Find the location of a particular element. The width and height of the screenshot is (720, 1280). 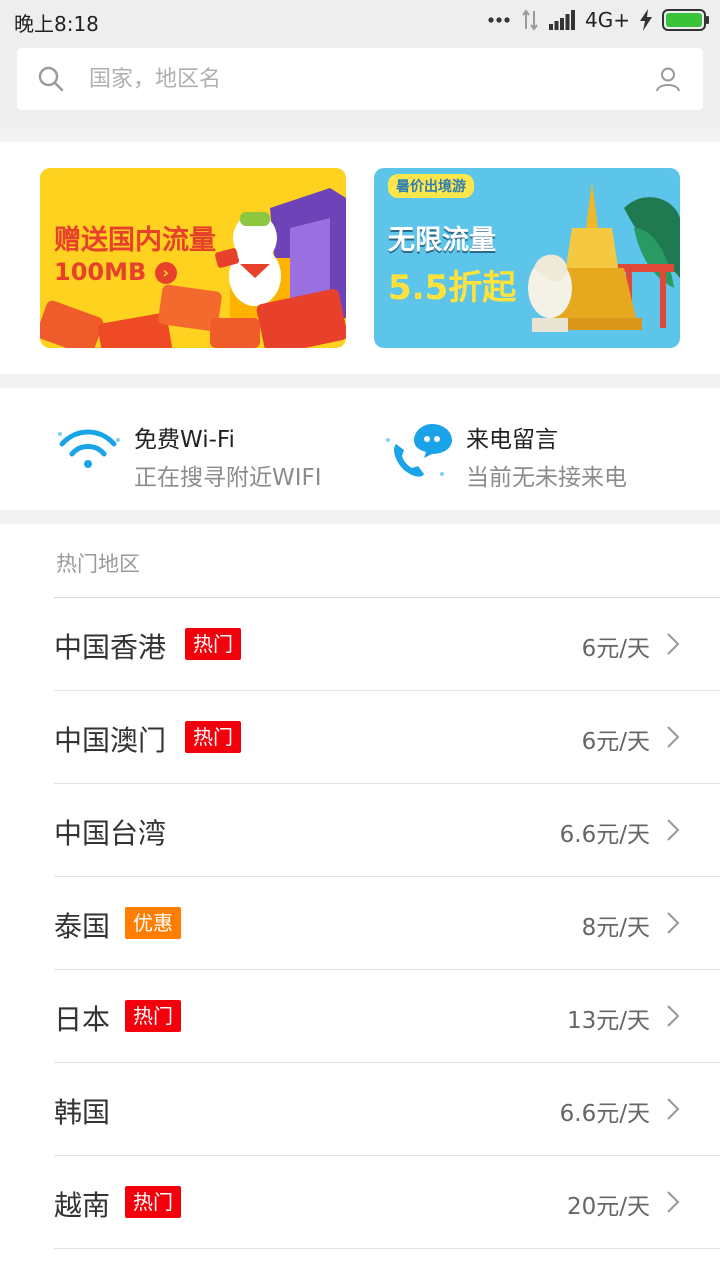

search-input is located at coordinates (349, 79).